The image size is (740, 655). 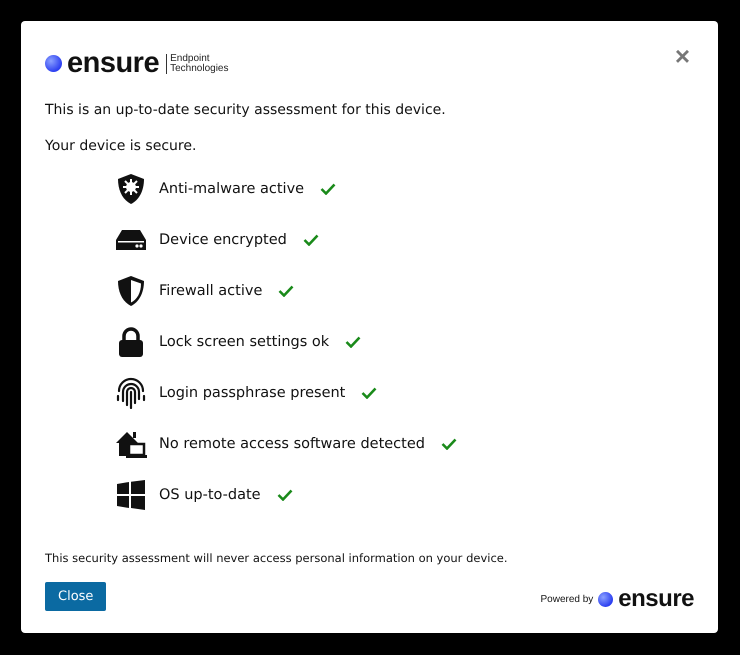 I want to click on close-button: Close, so click(x=75, y=596).